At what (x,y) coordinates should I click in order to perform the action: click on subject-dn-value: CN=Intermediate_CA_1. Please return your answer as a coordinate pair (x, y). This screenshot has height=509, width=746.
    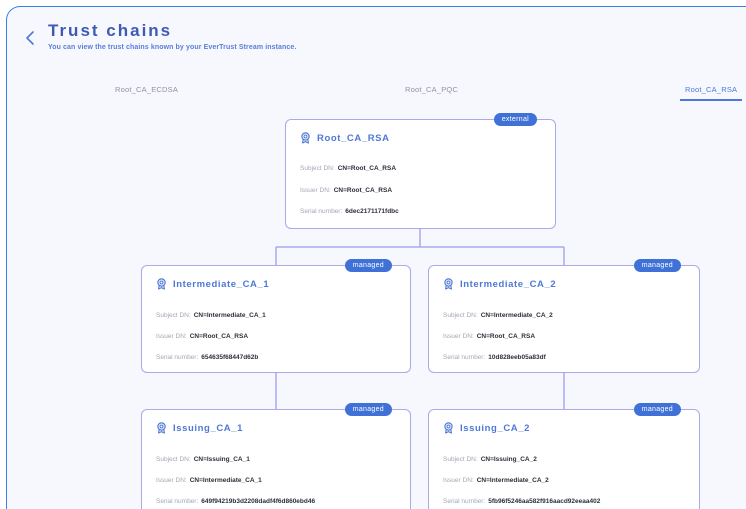
    Looking at the image, I should click on (229, 315).